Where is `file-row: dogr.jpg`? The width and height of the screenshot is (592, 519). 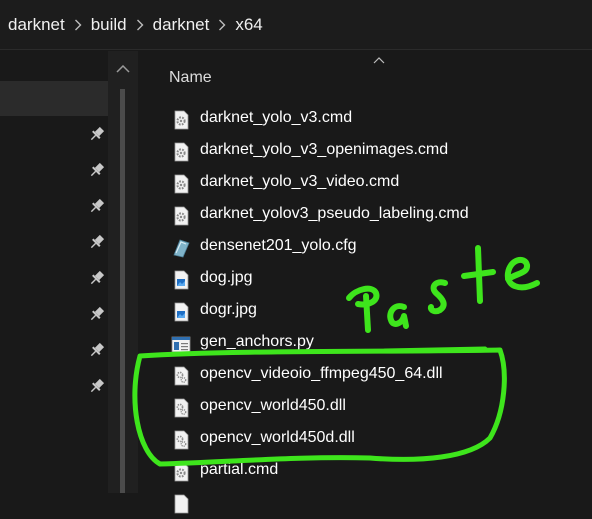
file-row: dogr.jpg is located at coordinates (365, 311).